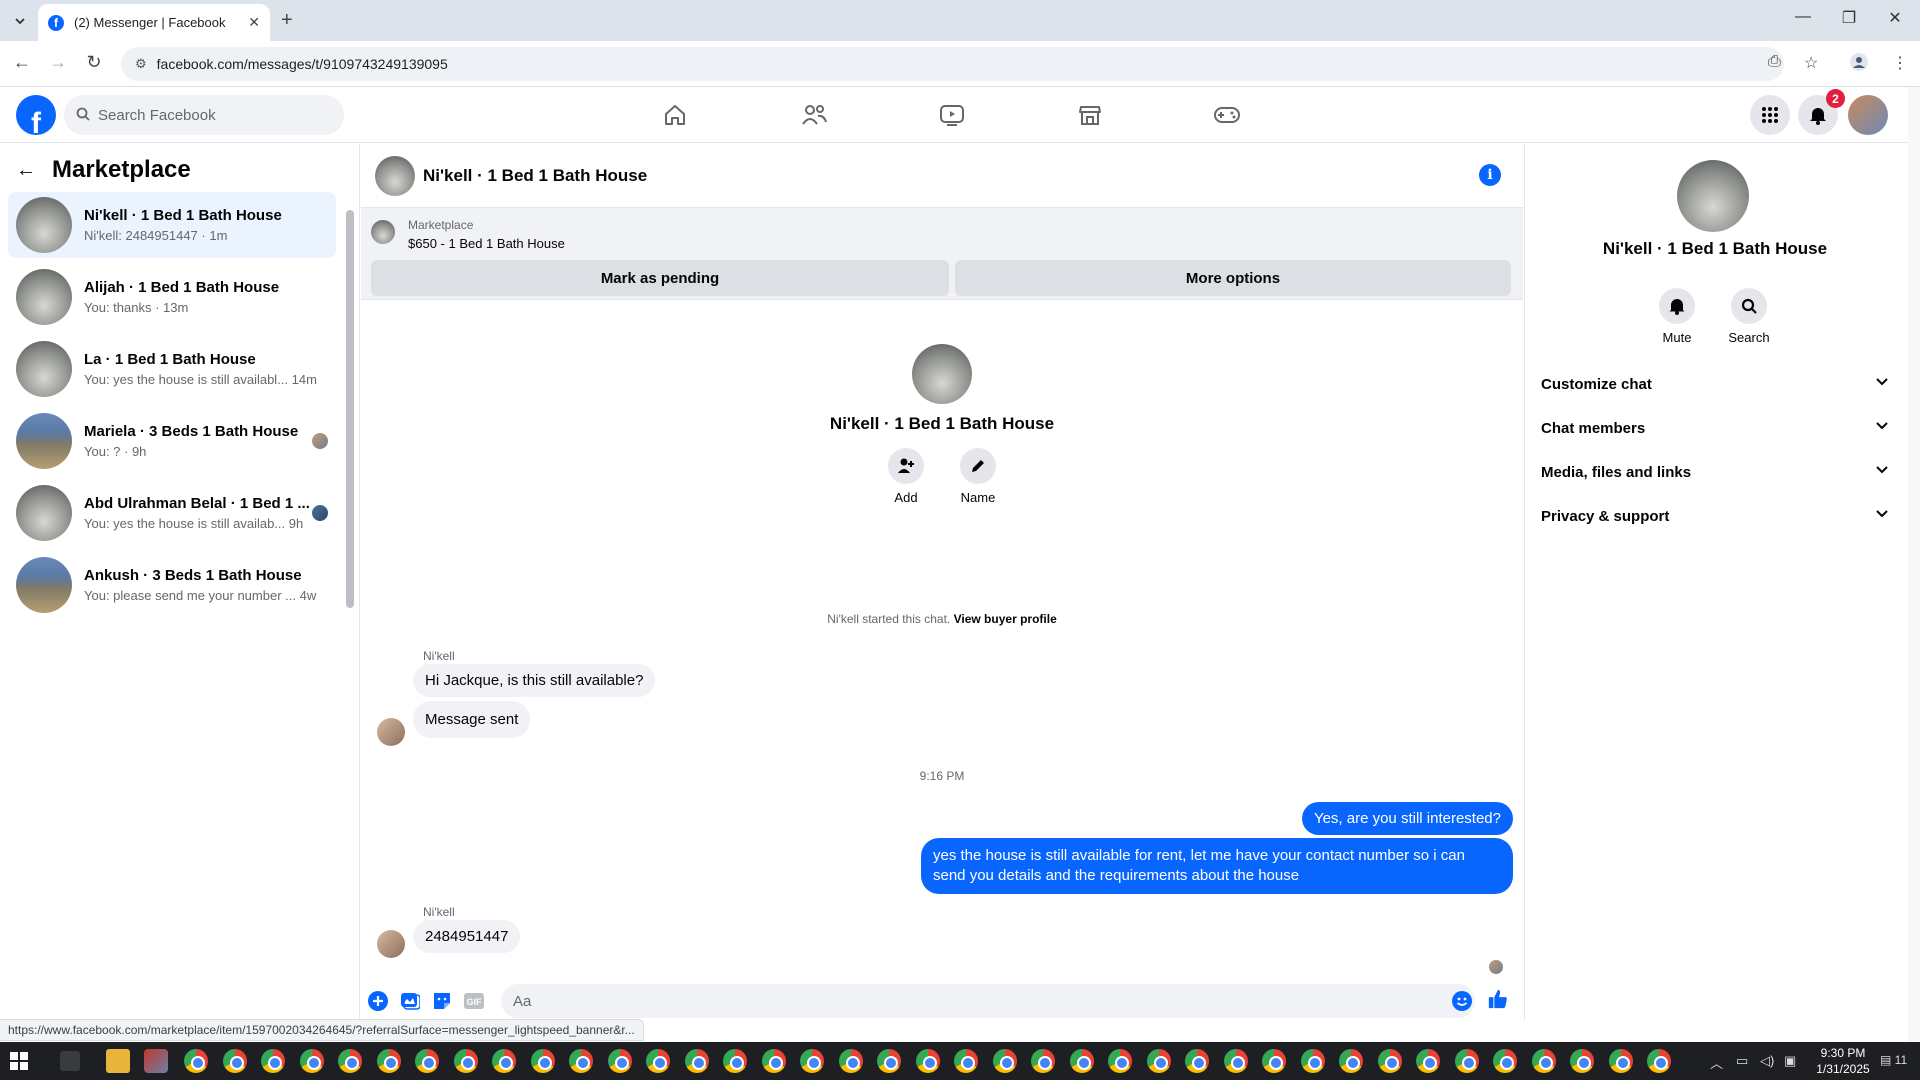 This screenshot has width=1920, height=1080. I want to click on task-view-icon, so click(70, 1061).